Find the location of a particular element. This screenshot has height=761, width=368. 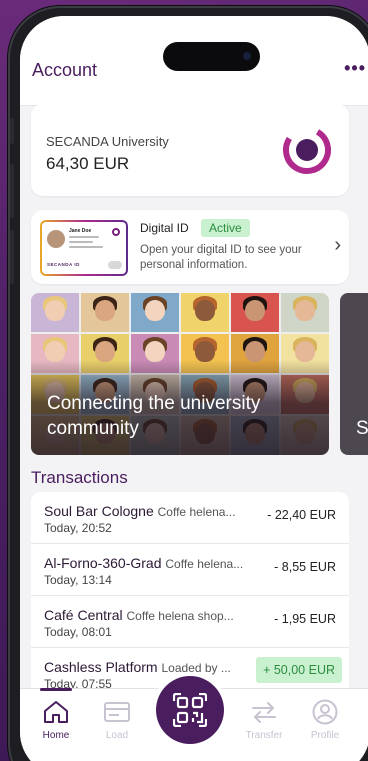

tab-transfer: Transfer is located at coordinates (264, 720).